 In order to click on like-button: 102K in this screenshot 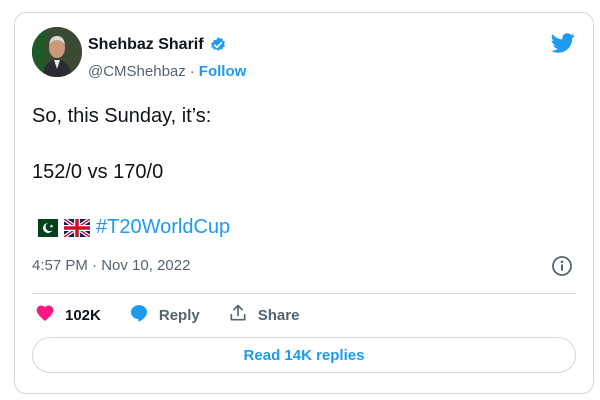, I will do `click(68, 315)`.